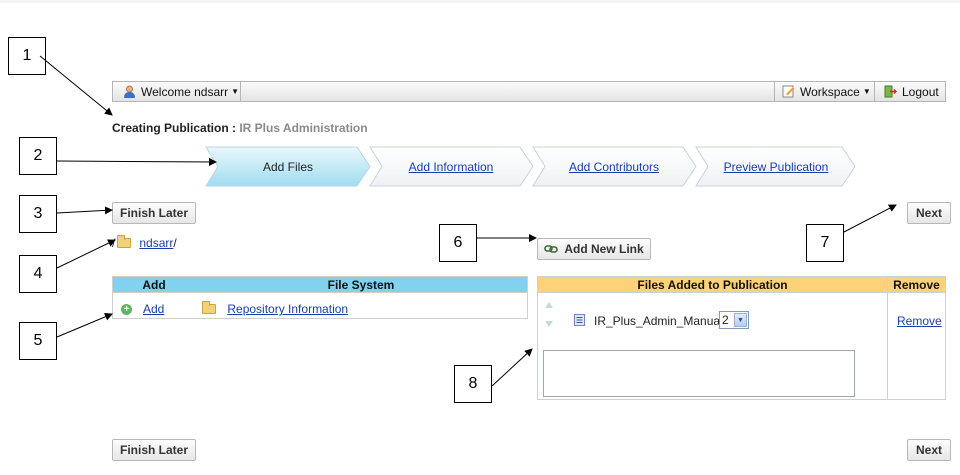 The height and width of the screenshot is (475, 960). I want to click on version-value: 2, so click(725, 320).